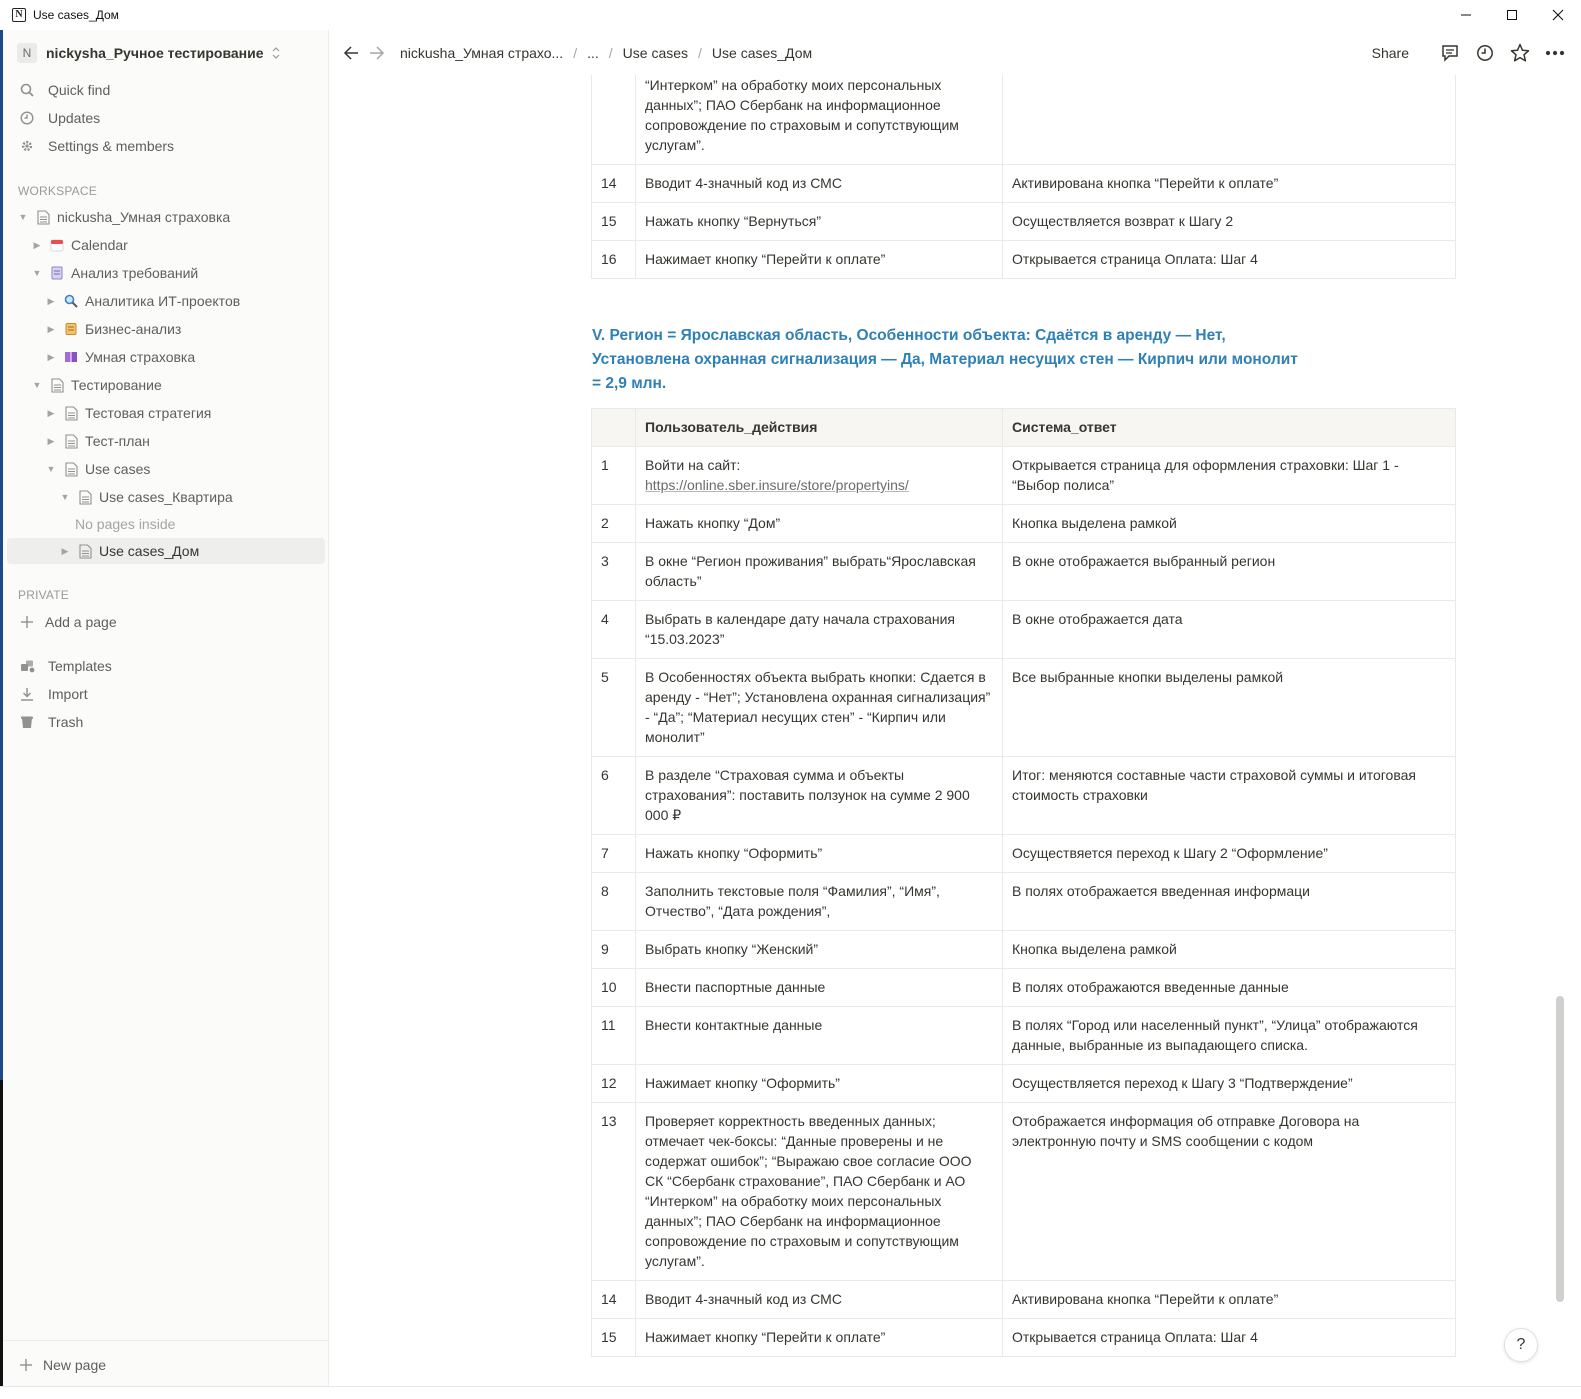  Describe the element at coordinates (613, 949) in the screenshot. I see `table-cell-num: 9` at that location.